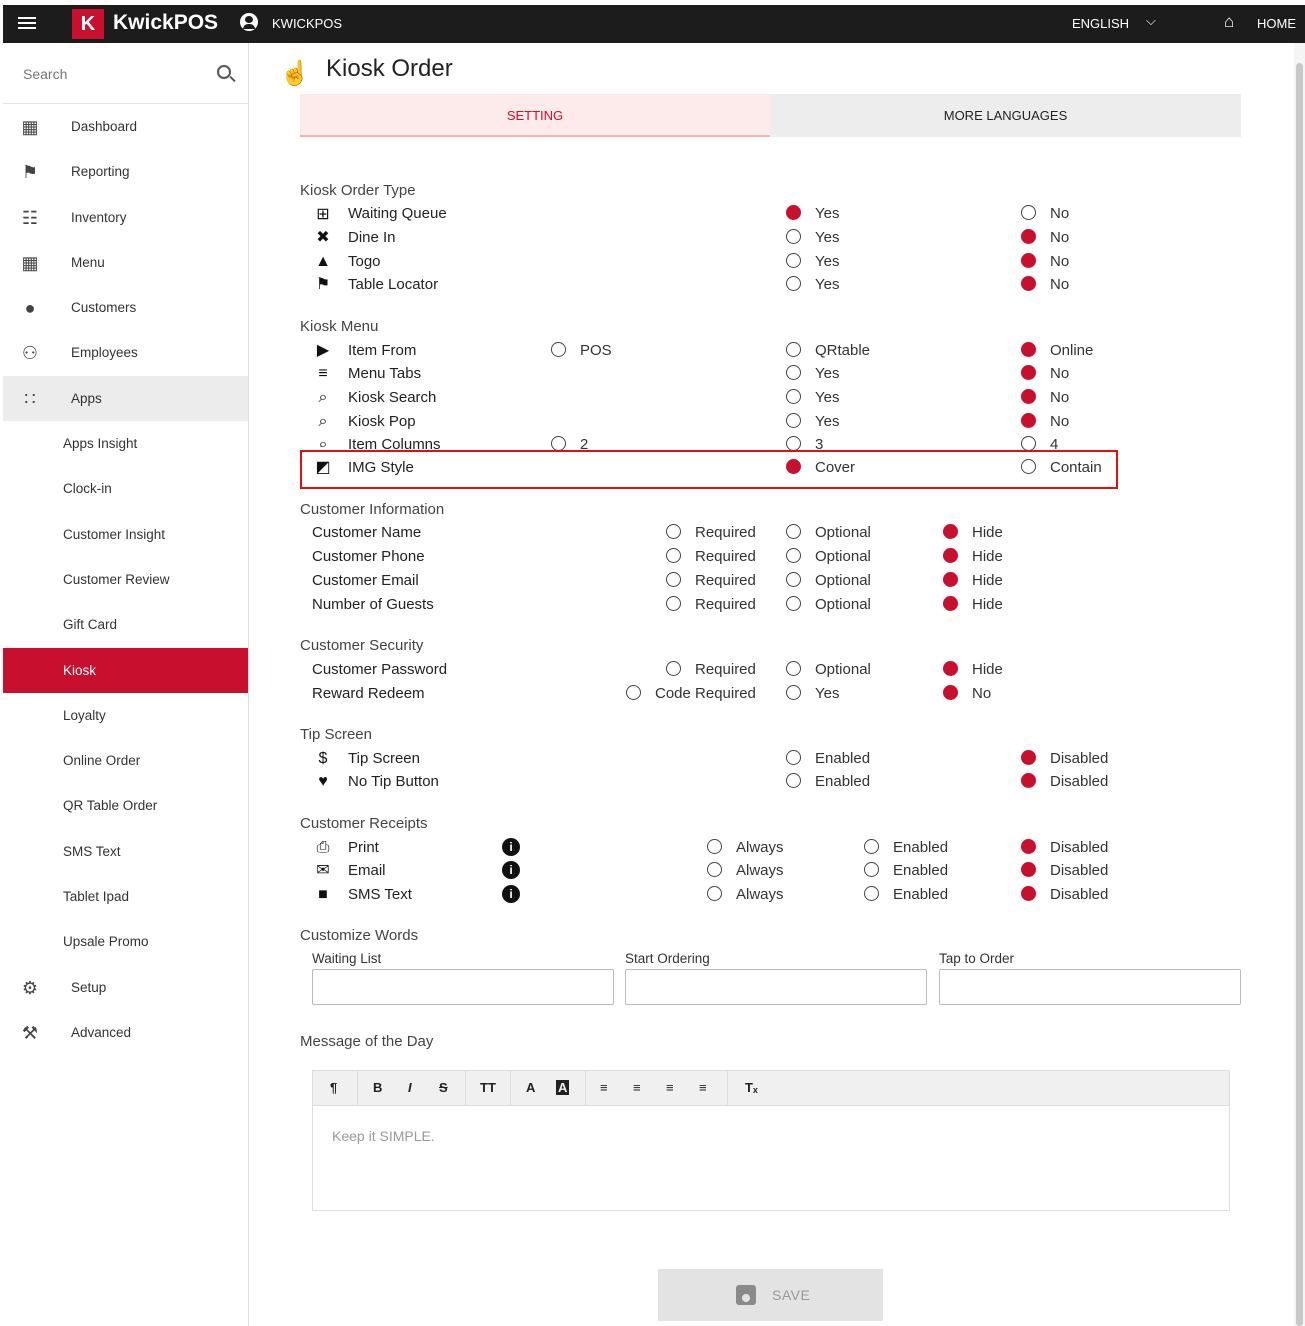 This screenshot has height=1326, width=1305. What do you see at coordinates (711, 532) in the screenshot?
I see `radio-name-required: Required` at bounding box center [711, 532].